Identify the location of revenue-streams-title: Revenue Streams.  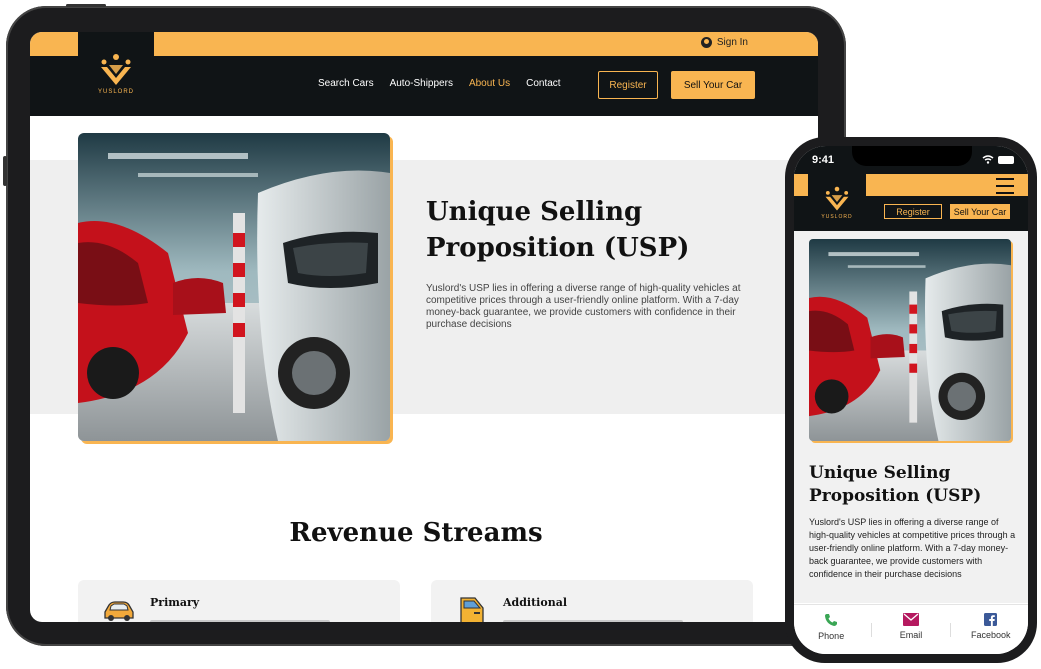
(416, 533).